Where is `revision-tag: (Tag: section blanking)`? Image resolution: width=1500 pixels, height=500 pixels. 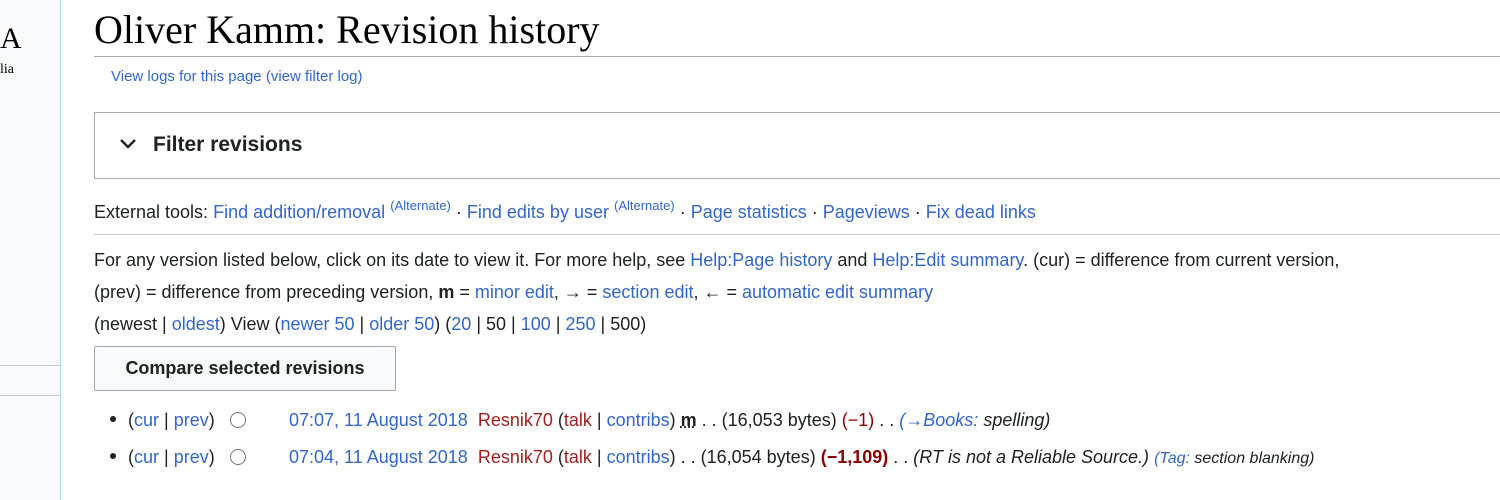
revision-tag: (Tag: section blanking) is located at coordinates (1234, 458).